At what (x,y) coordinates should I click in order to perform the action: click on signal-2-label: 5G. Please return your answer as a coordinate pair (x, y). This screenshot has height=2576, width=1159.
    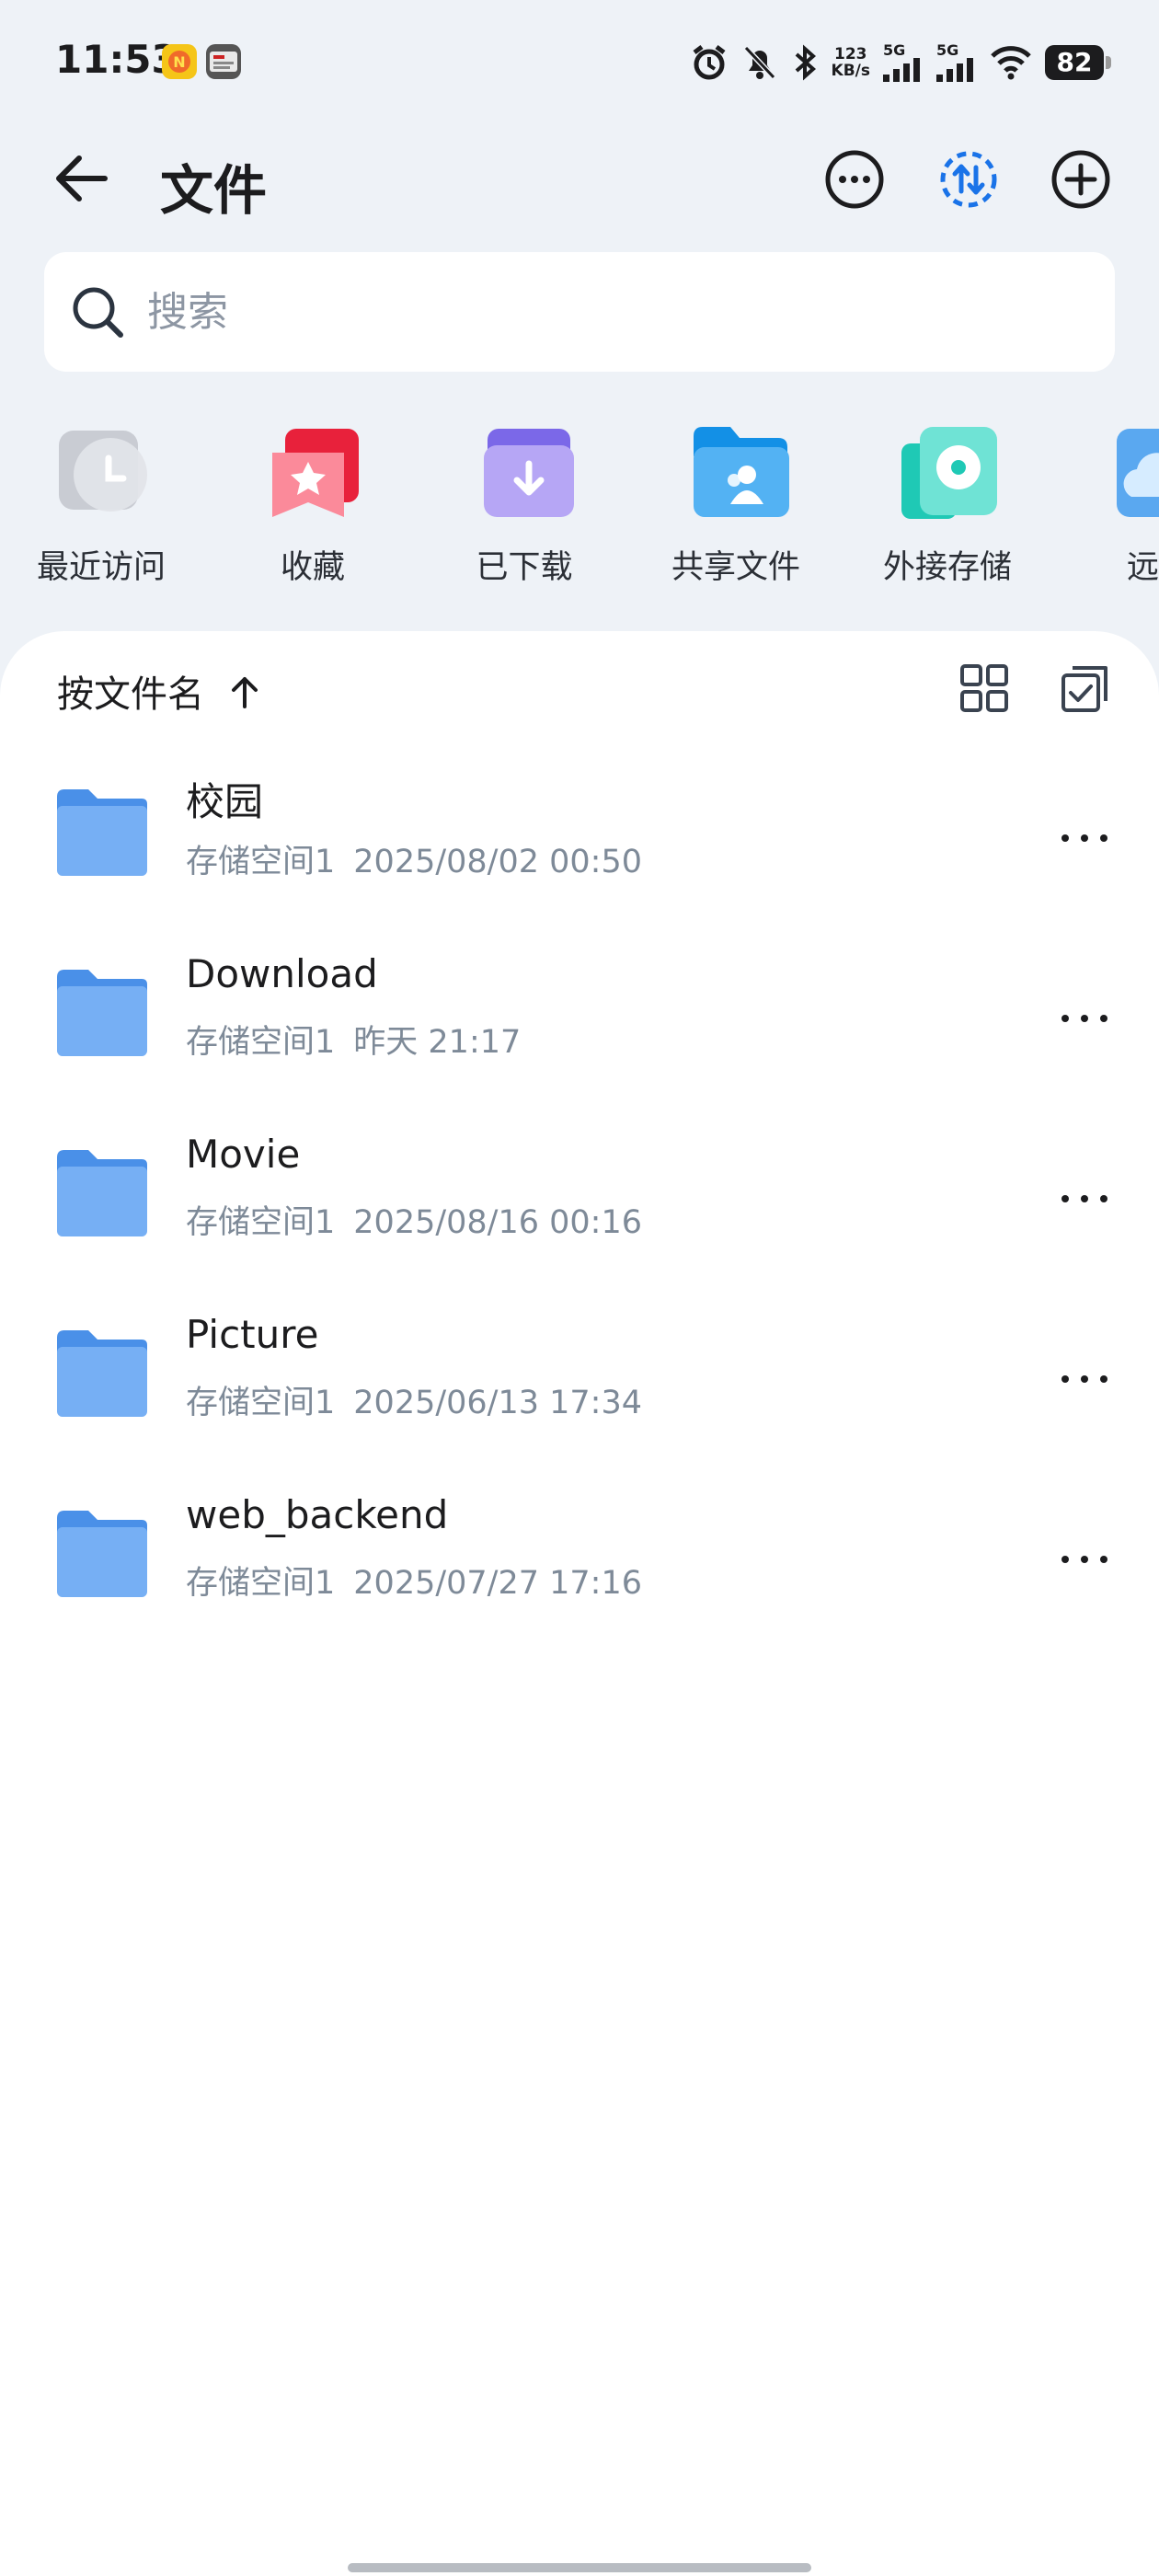
    Looking at the image, I should click on (947, 50).